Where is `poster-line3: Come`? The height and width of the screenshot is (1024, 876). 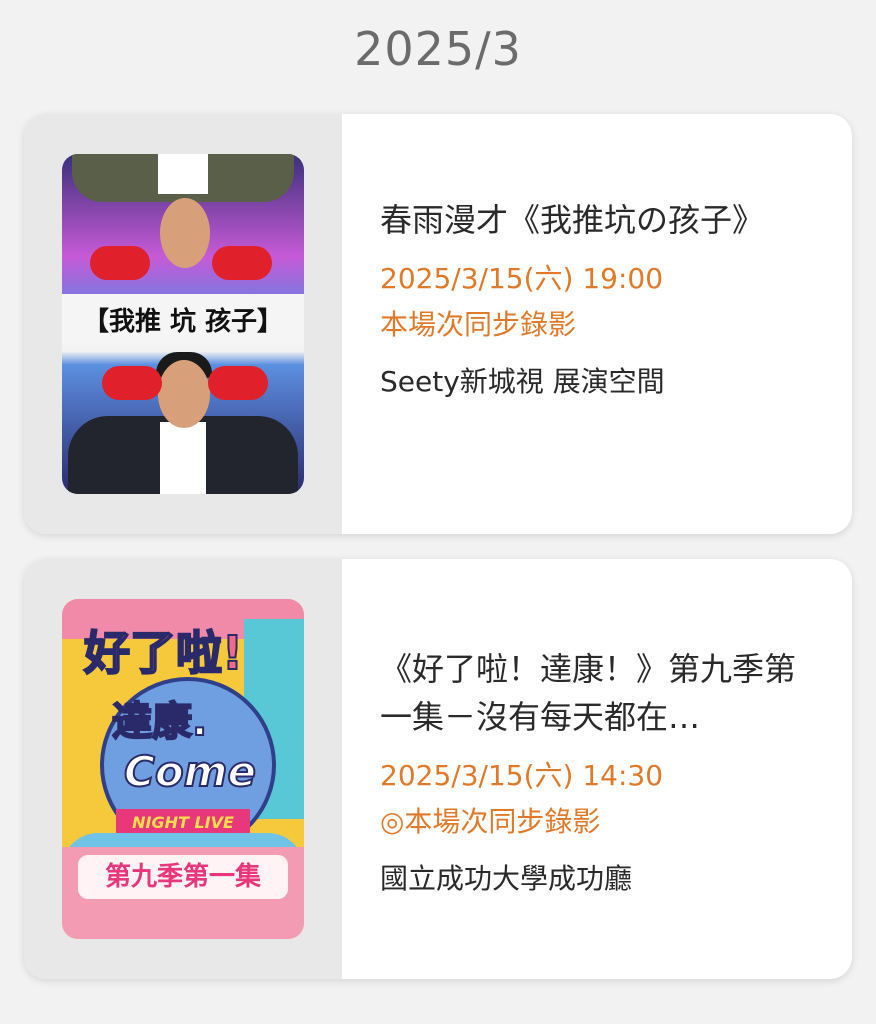
poster-line3: Come is located at coordinates (190, 771).